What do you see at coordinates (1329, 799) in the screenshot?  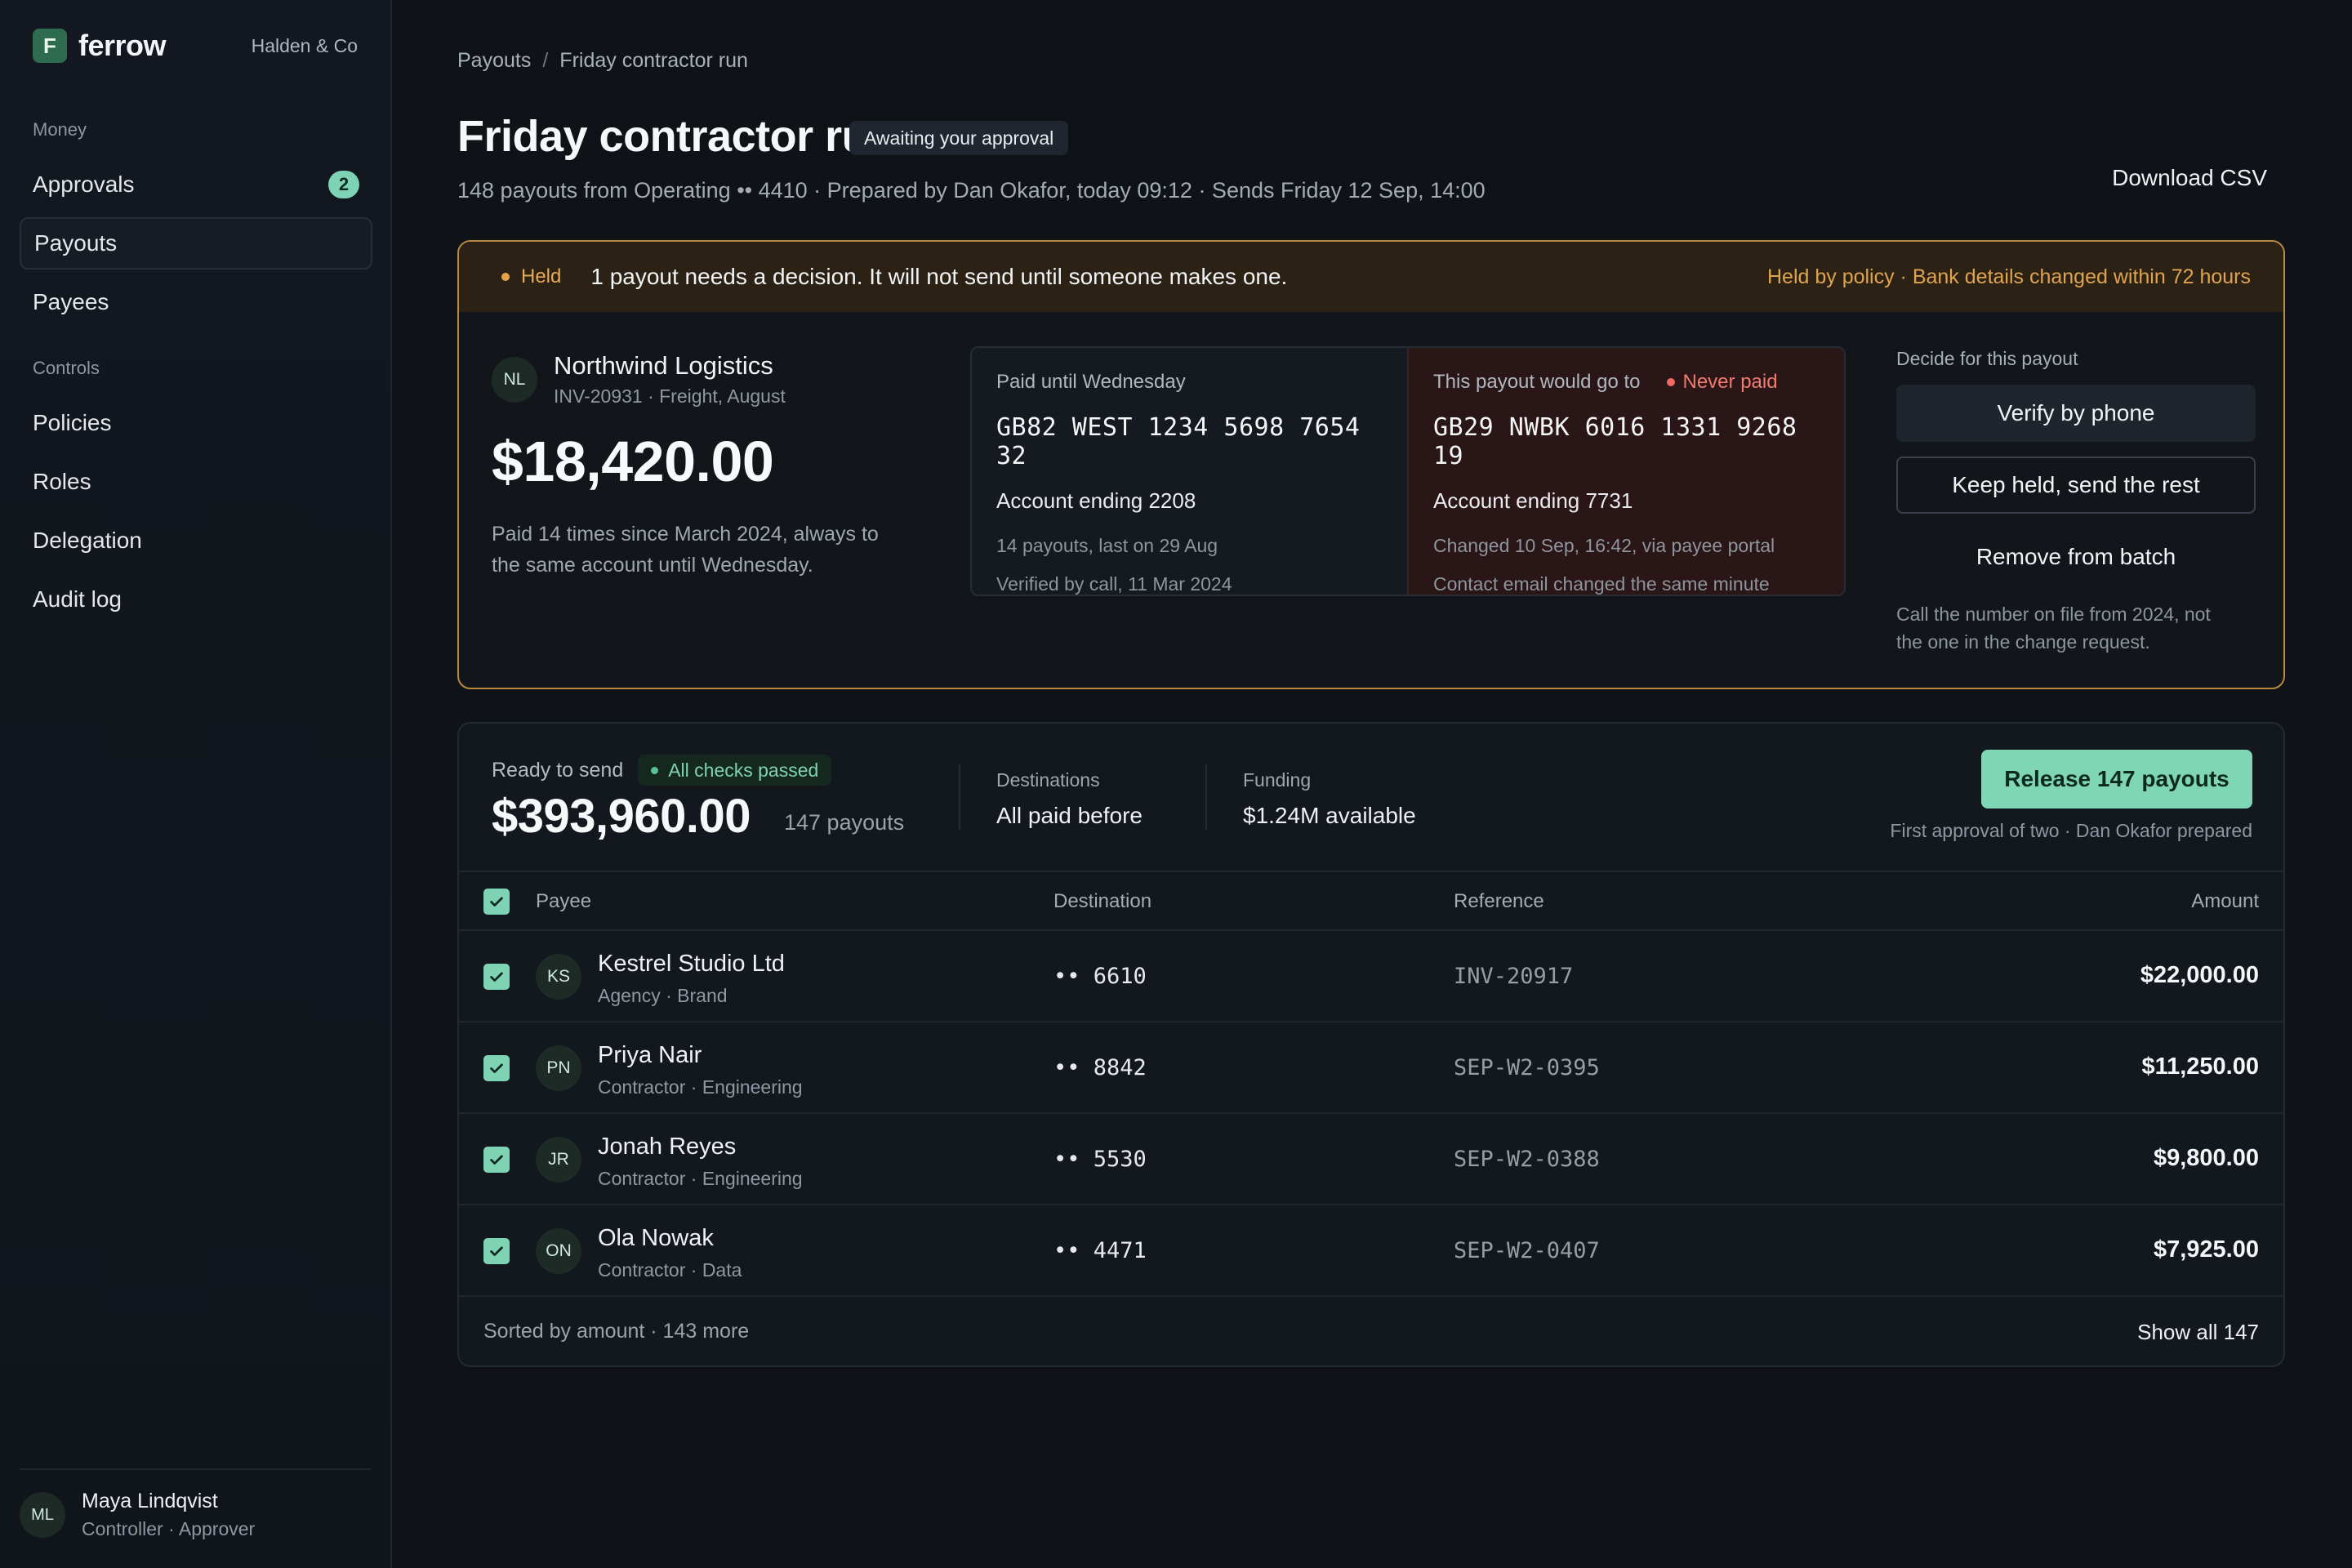 I see `funding-stat: Funding $1.24M available` at bounding box center [1329, 799].